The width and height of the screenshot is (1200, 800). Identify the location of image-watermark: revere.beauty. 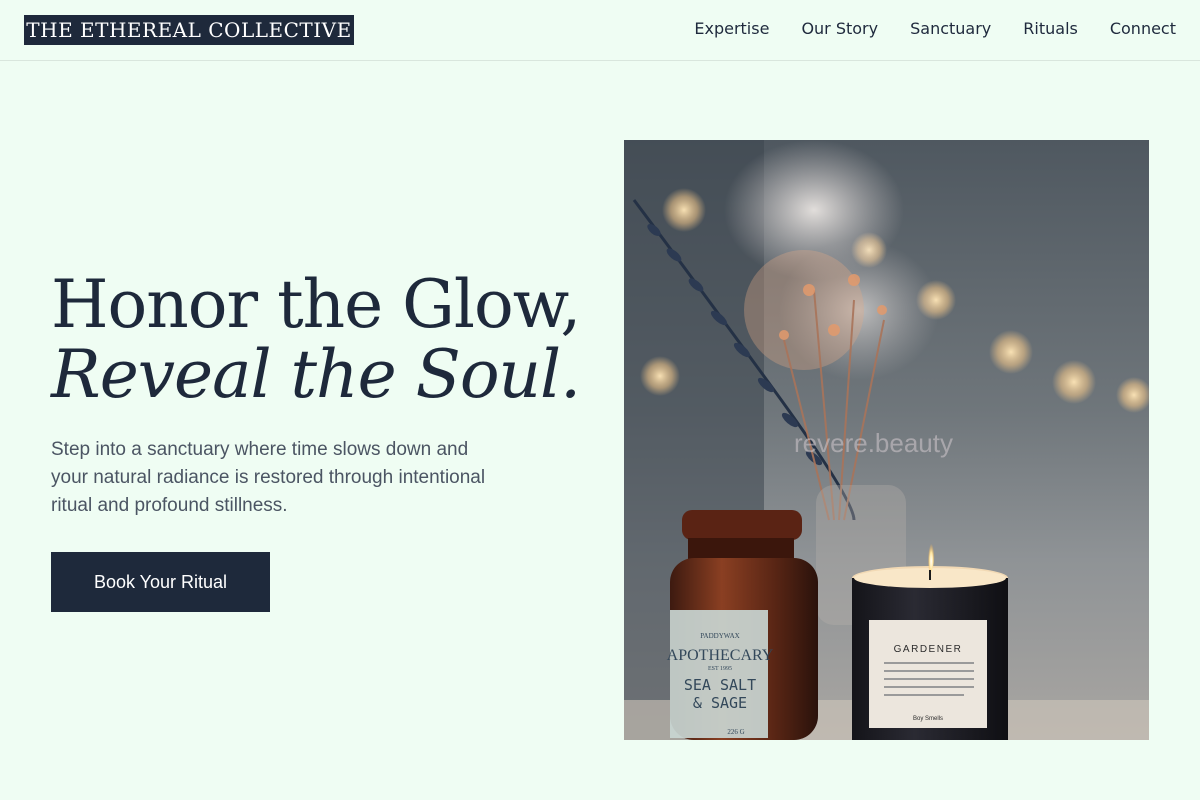
(873, 443).